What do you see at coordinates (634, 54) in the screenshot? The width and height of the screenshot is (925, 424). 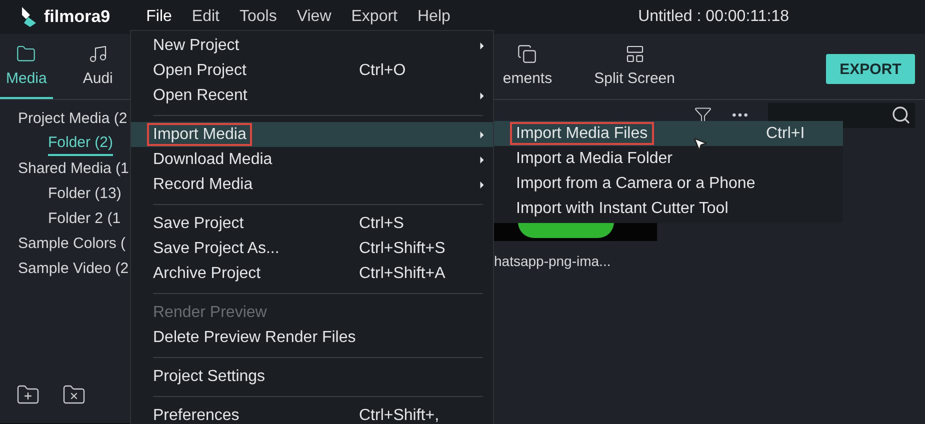 I see `layout-icon` at bounding box center [634, 54].